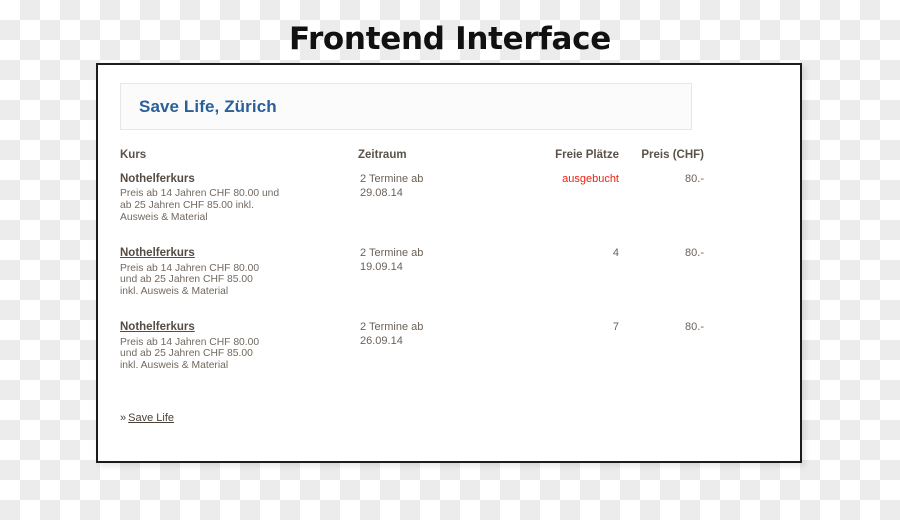 The height and width of the screenshot is (520, 900). I want to click on zeitraum-date: 29.08.14, so click(381, 192).